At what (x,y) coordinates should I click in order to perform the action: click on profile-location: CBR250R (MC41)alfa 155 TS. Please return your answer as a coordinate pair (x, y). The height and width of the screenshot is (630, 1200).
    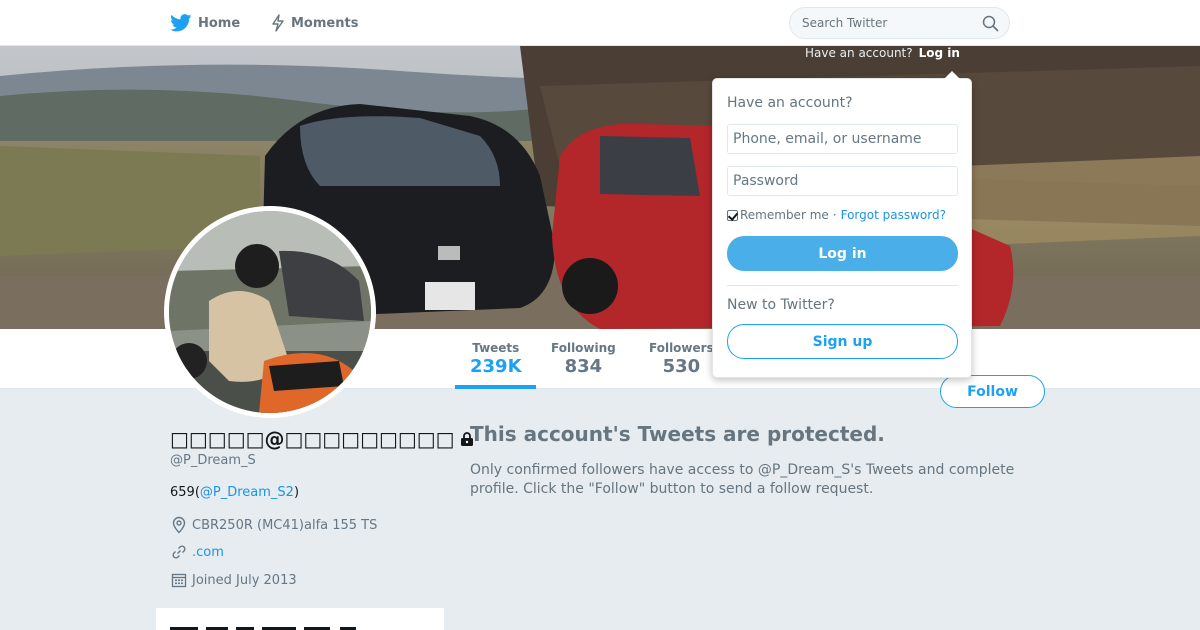
    Looking at the image, I should click on (273, 525).